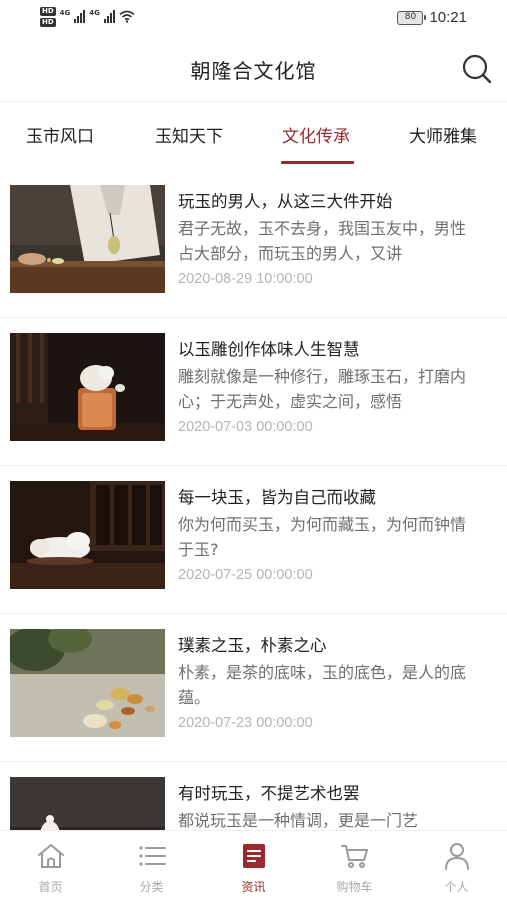  I want to click on article-excerpt: 雕刻就像是一种修行，雕琢玉石，打磨内心；于无声处，虚实之间，感悟, so click(322, 389).